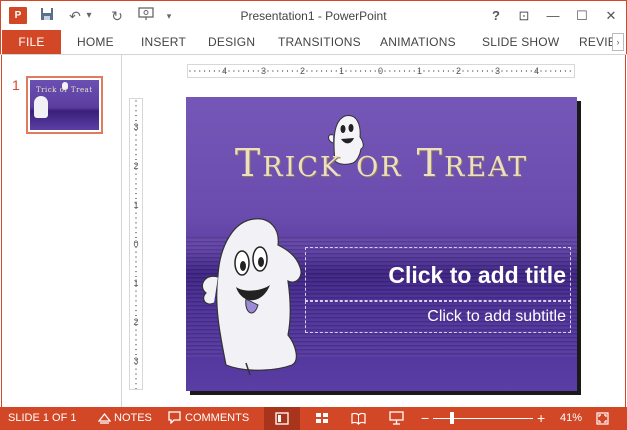 The width and height of the screenshot is (627, 430). Describe the element at coordinates (571, 418) in the screenshot. I see `zoom-level: 41%` at that location.